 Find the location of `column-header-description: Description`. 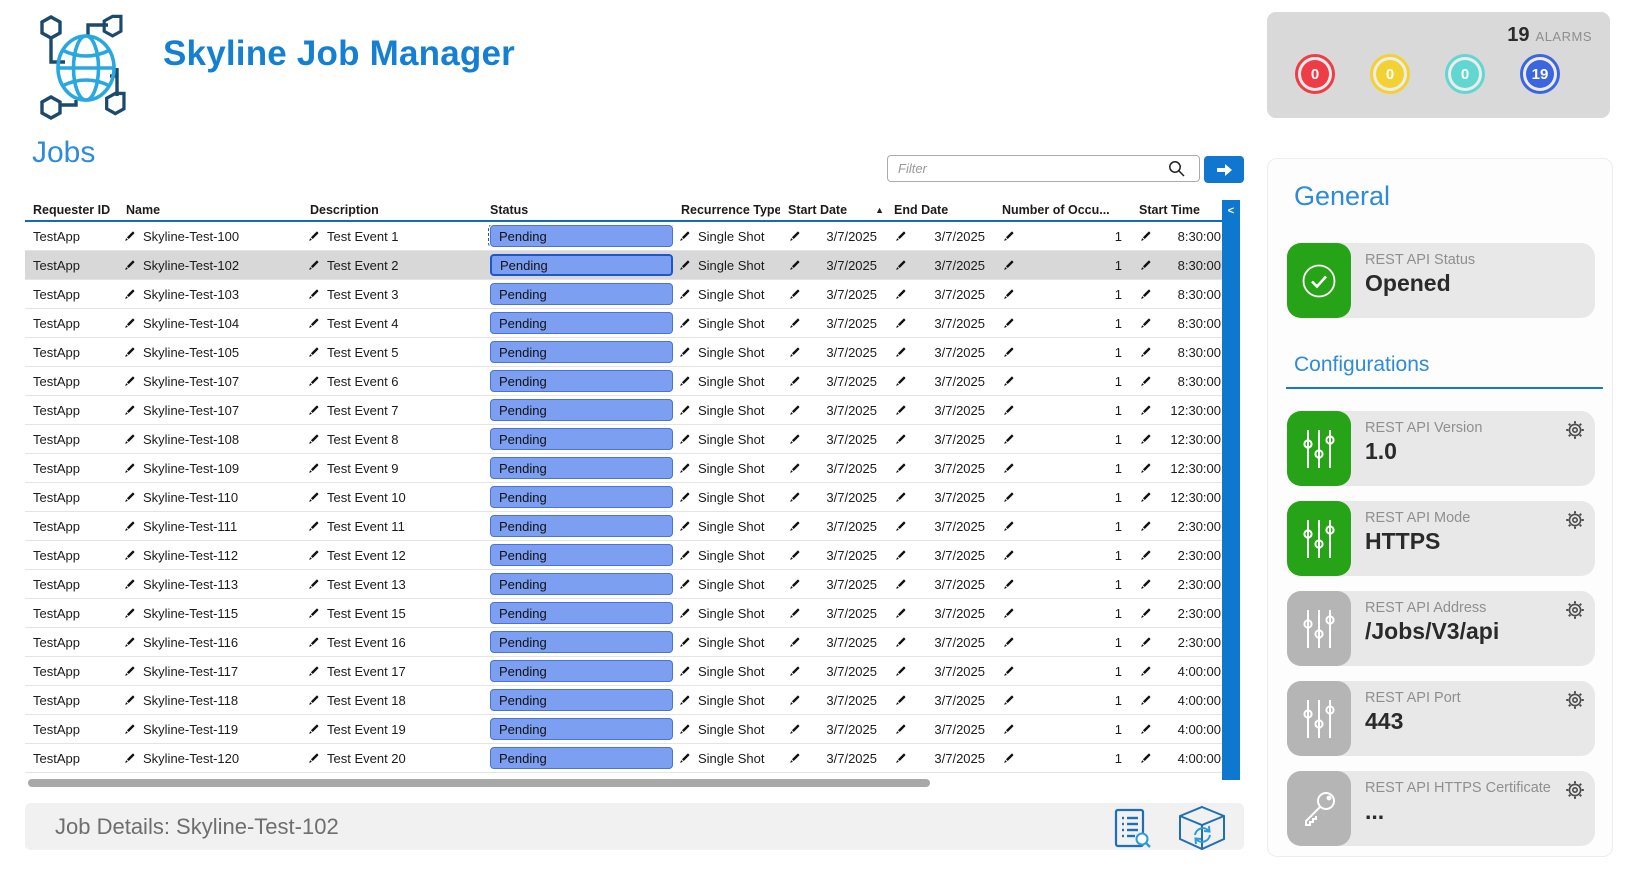

column-header-description: Description is located at coordinates (392, 210).